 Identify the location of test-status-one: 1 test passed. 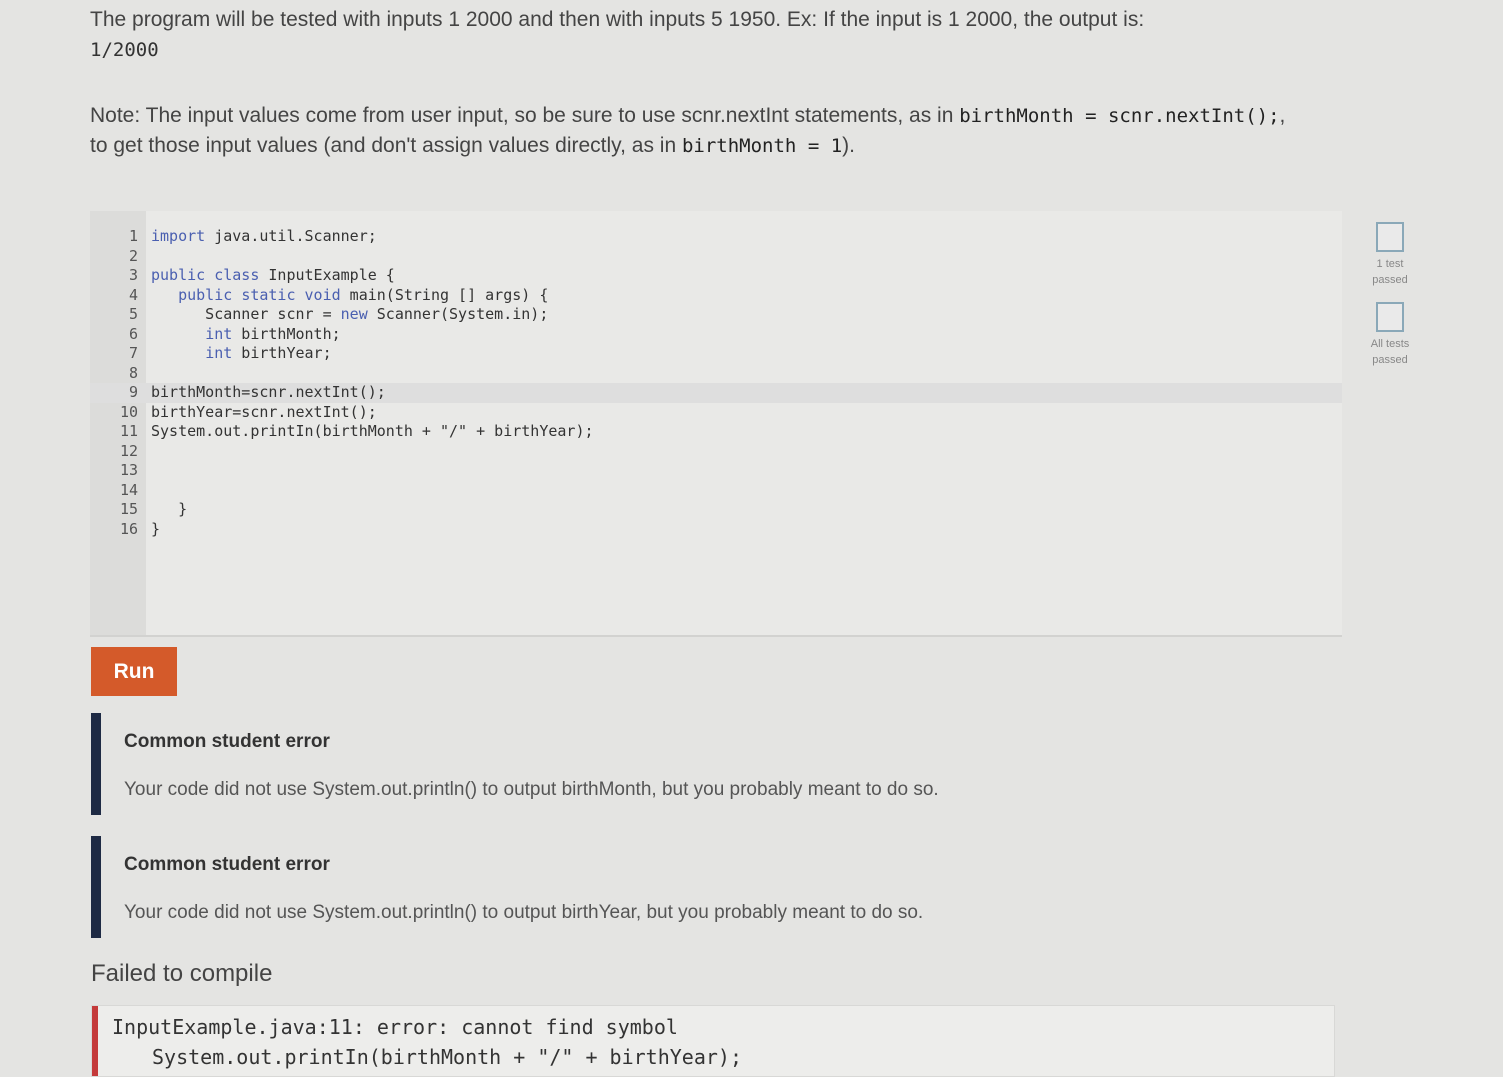
(1390, 255).